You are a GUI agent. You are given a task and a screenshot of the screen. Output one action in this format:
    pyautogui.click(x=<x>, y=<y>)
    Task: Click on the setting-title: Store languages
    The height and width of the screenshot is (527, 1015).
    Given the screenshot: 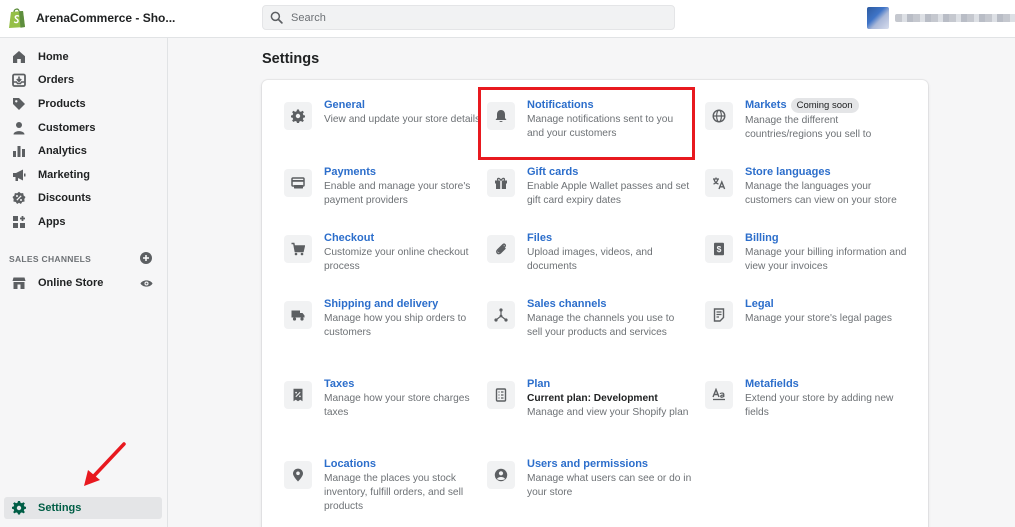 What is the action you would take?
    pyautogui.click(x=788, y=172)
    